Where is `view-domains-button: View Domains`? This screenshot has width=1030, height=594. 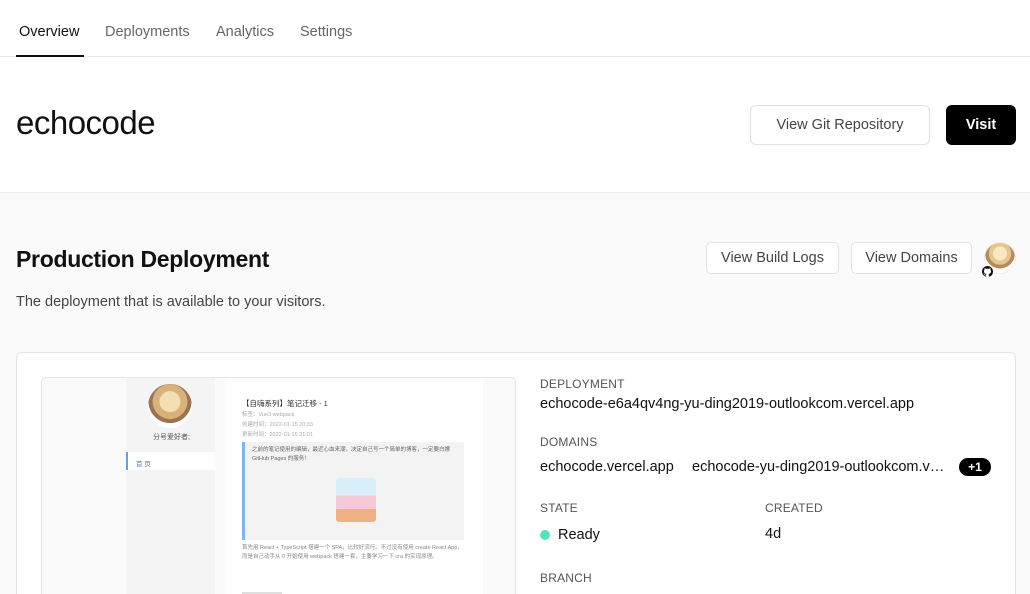
view-domains-button: View Domains is located at coordinates (911, 258).